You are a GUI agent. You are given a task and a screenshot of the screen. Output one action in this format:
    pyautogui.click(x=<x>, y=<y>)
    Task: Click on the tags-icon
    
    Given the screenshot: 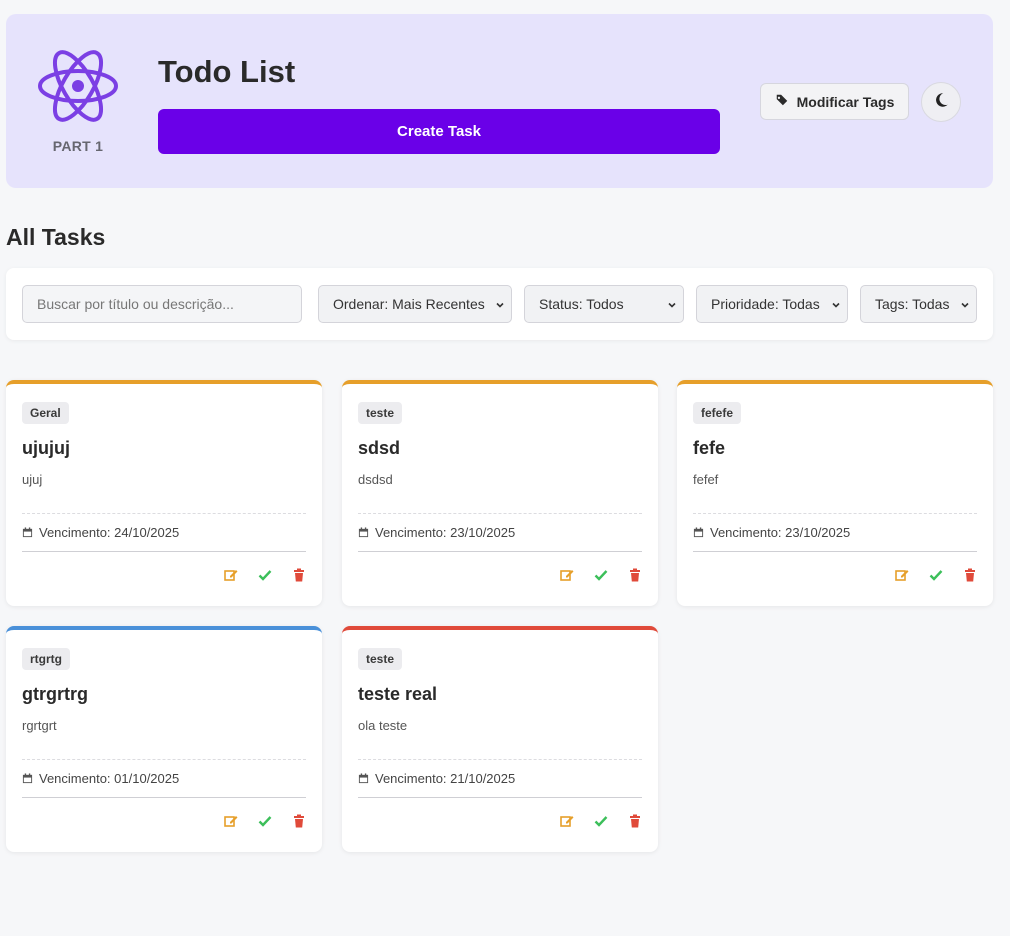 What is the action you would take?
    pyautogui.click(x=782, y=101)
    